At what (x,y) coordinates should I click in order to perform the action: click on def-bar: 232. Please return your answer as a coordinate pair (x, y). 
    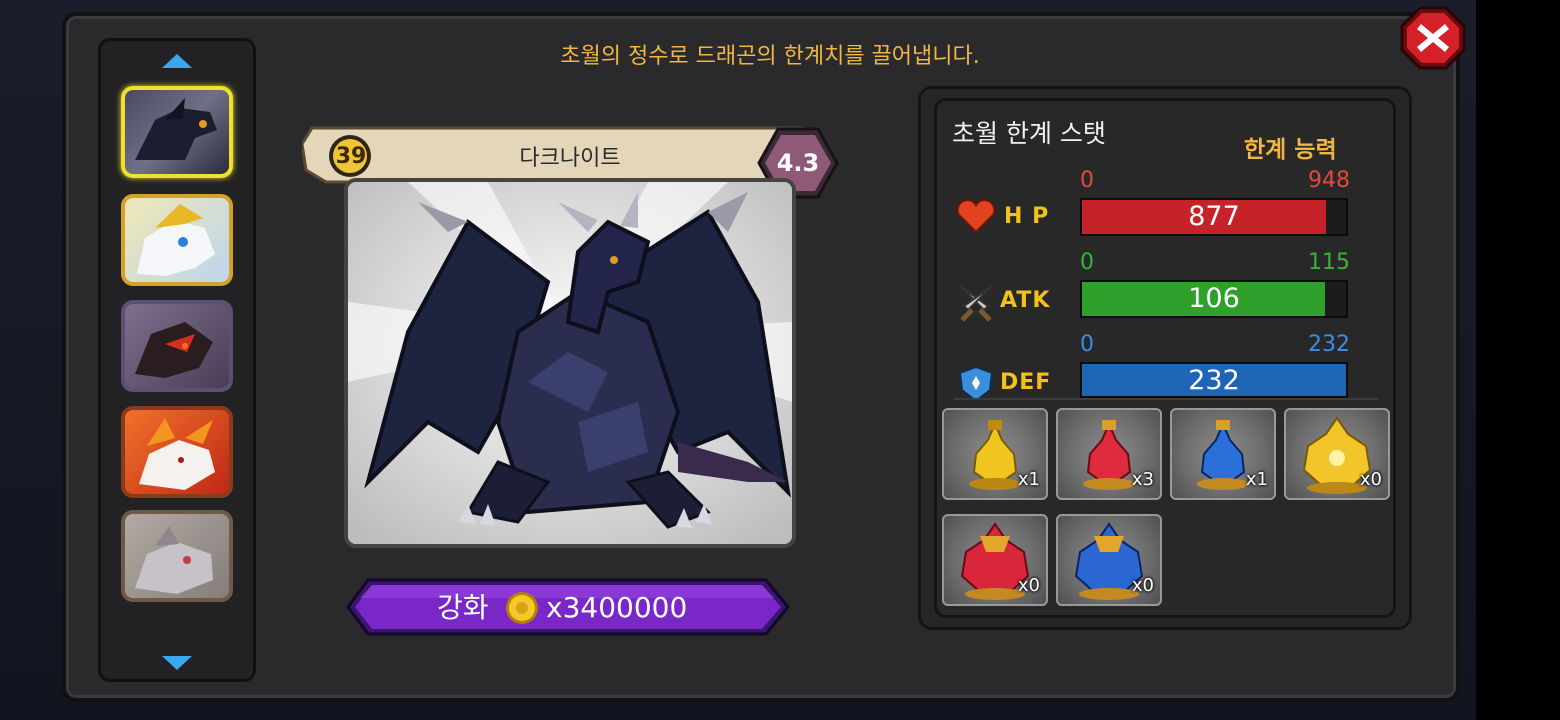
    Looking at the image, I should click on (1214, 380).